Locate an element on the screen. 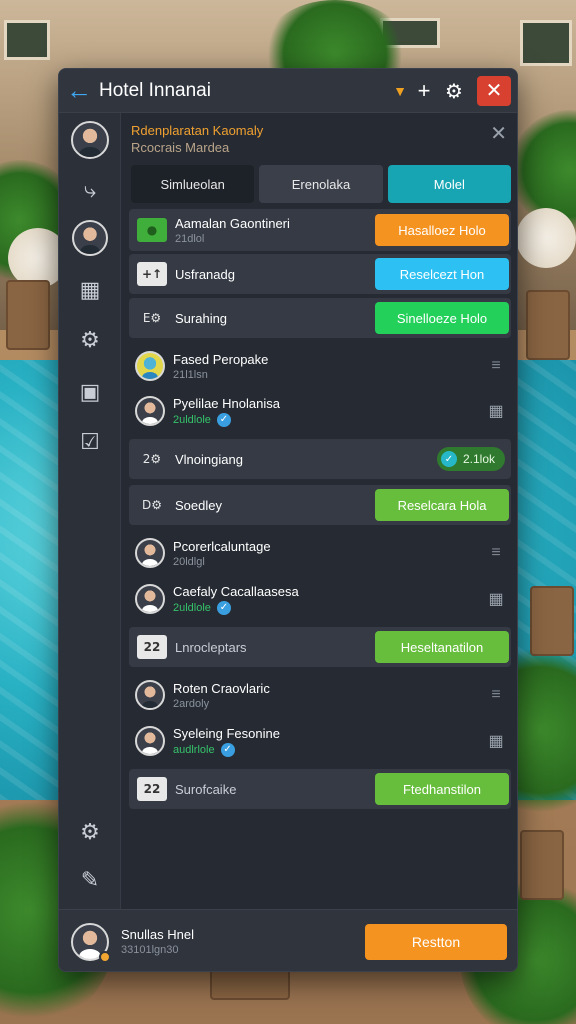  tab-bar: Simlueolan Erenolaka Molel is located at coordinates (321, 184).